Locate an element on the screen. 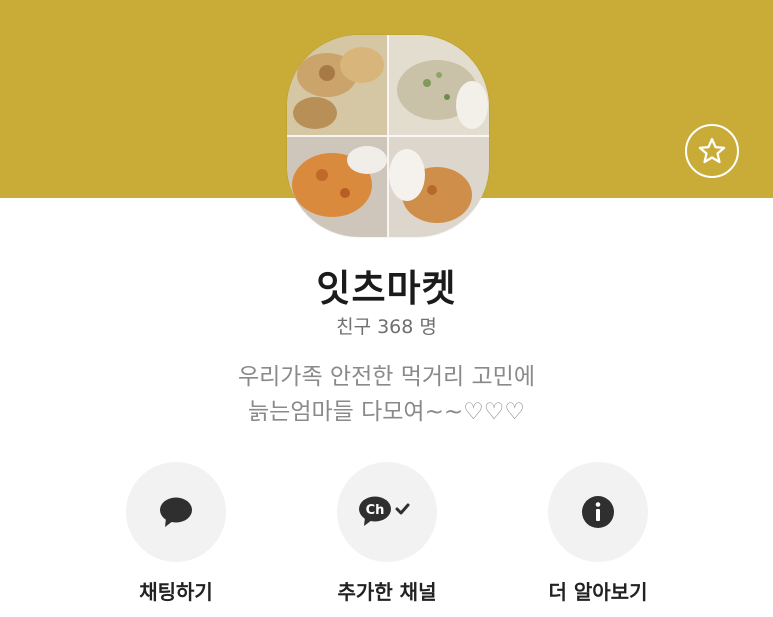 This screenshot has height=617, width=773. chat-button-label: 채팅하기 is located at coordinates (176, 592).